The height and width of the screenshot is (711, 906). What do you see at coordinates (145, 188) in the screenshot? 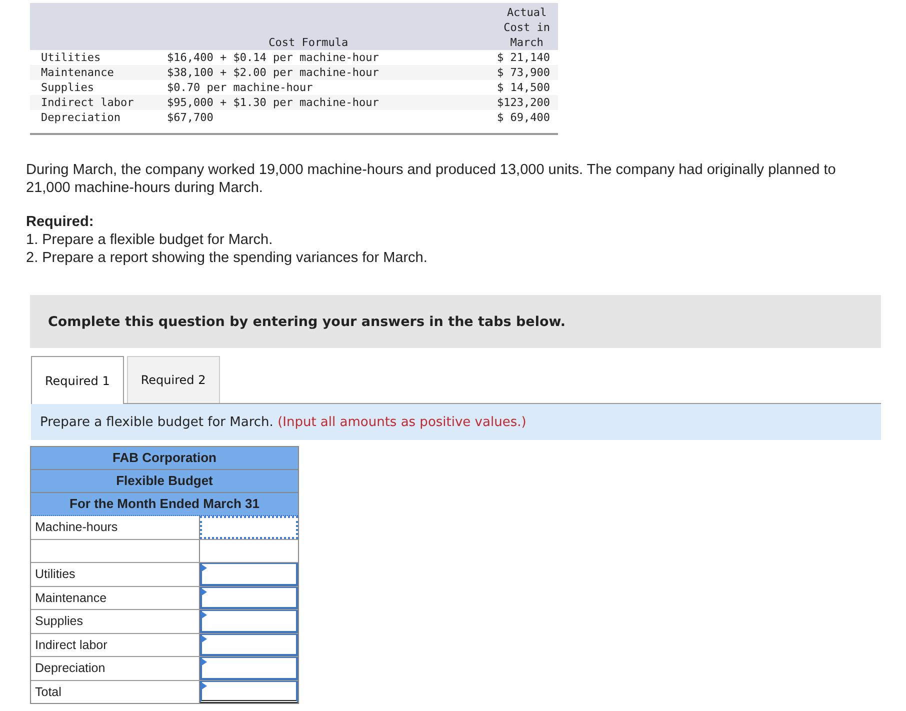
I see `problem-text: 21,000 machine-hours during March.` at bounding box center [145, 188].